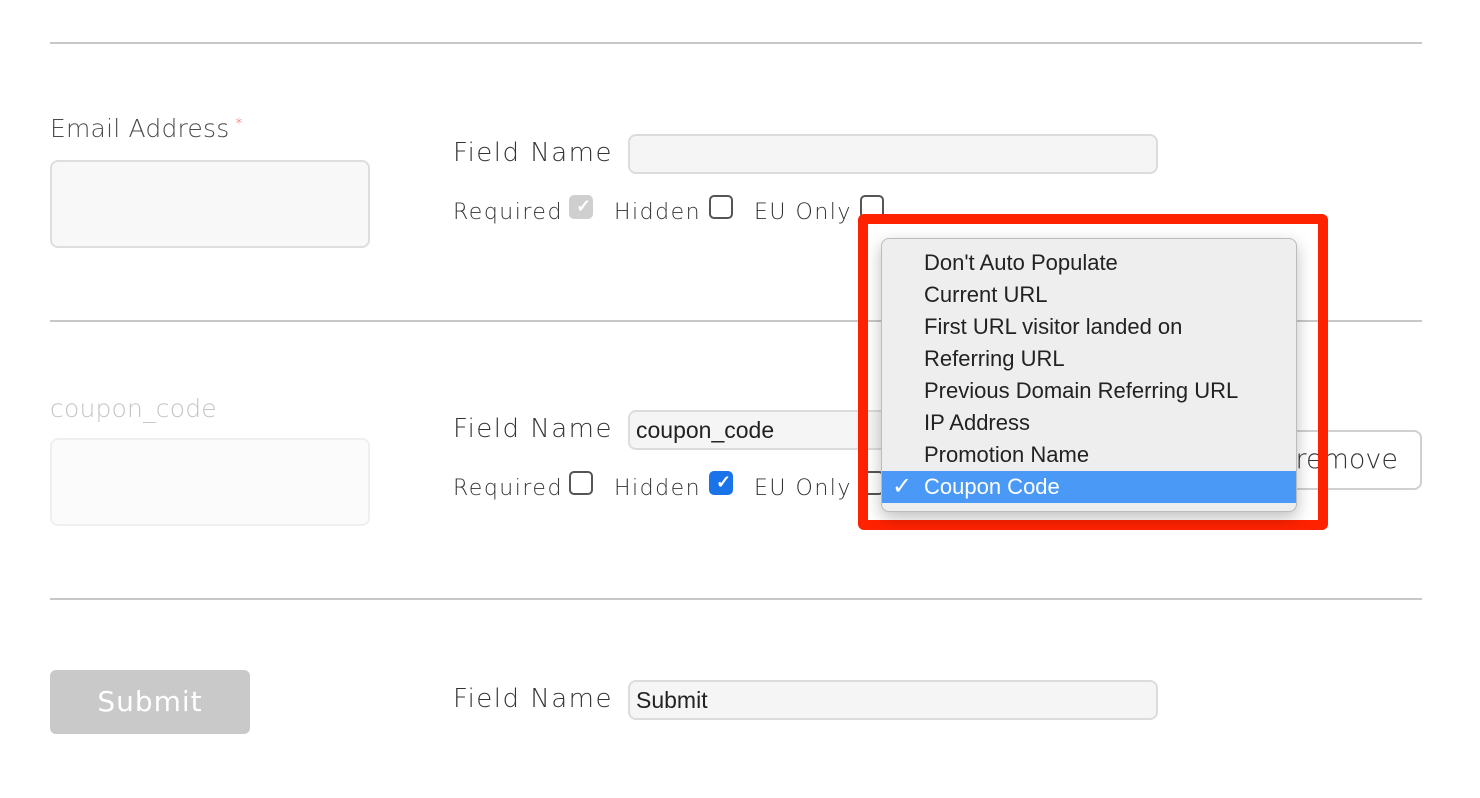 The height and width of the screenshot is (798, 1480). Describe the element at coordinates (893, 700) in the screenshot. I see `submit-field-name-input` at that location.